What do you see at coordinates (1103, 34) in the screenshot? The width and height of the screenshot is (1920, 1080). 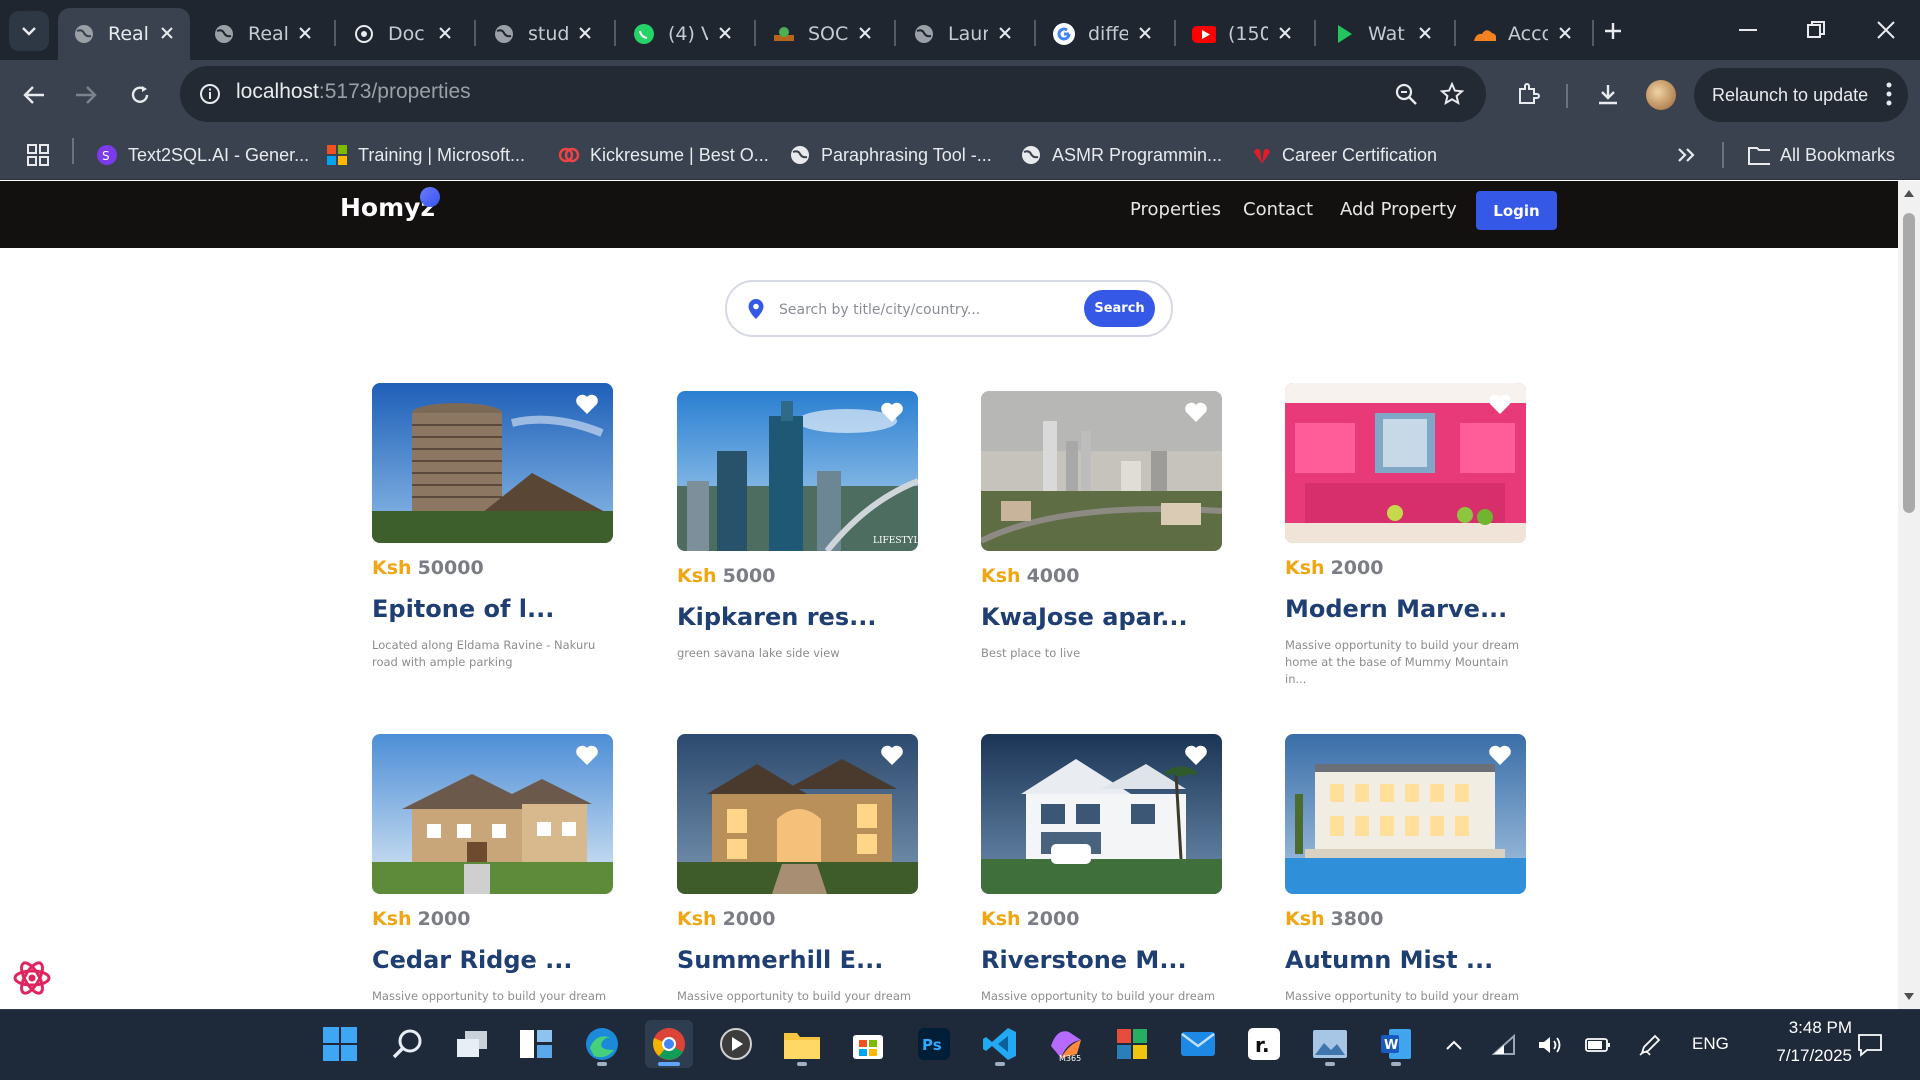 I see `tab-google: diffe` at bounding box center [1103, 34].